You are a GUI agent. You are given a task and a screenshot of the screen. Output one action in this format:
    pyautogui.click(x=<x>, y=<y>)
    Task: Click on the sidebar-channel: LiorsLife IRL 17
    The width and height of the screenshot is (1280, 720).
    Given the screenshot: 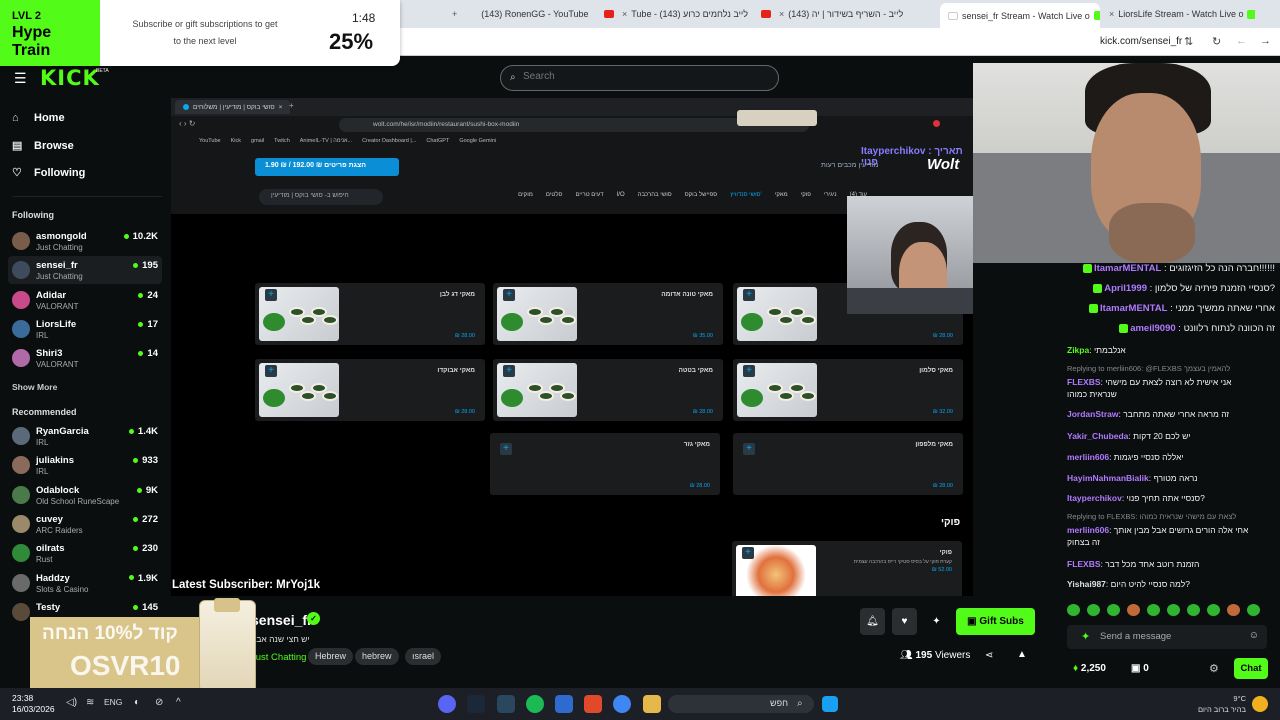 What is the action you would take?
    pyautogui.click(x=85, y=329)
    